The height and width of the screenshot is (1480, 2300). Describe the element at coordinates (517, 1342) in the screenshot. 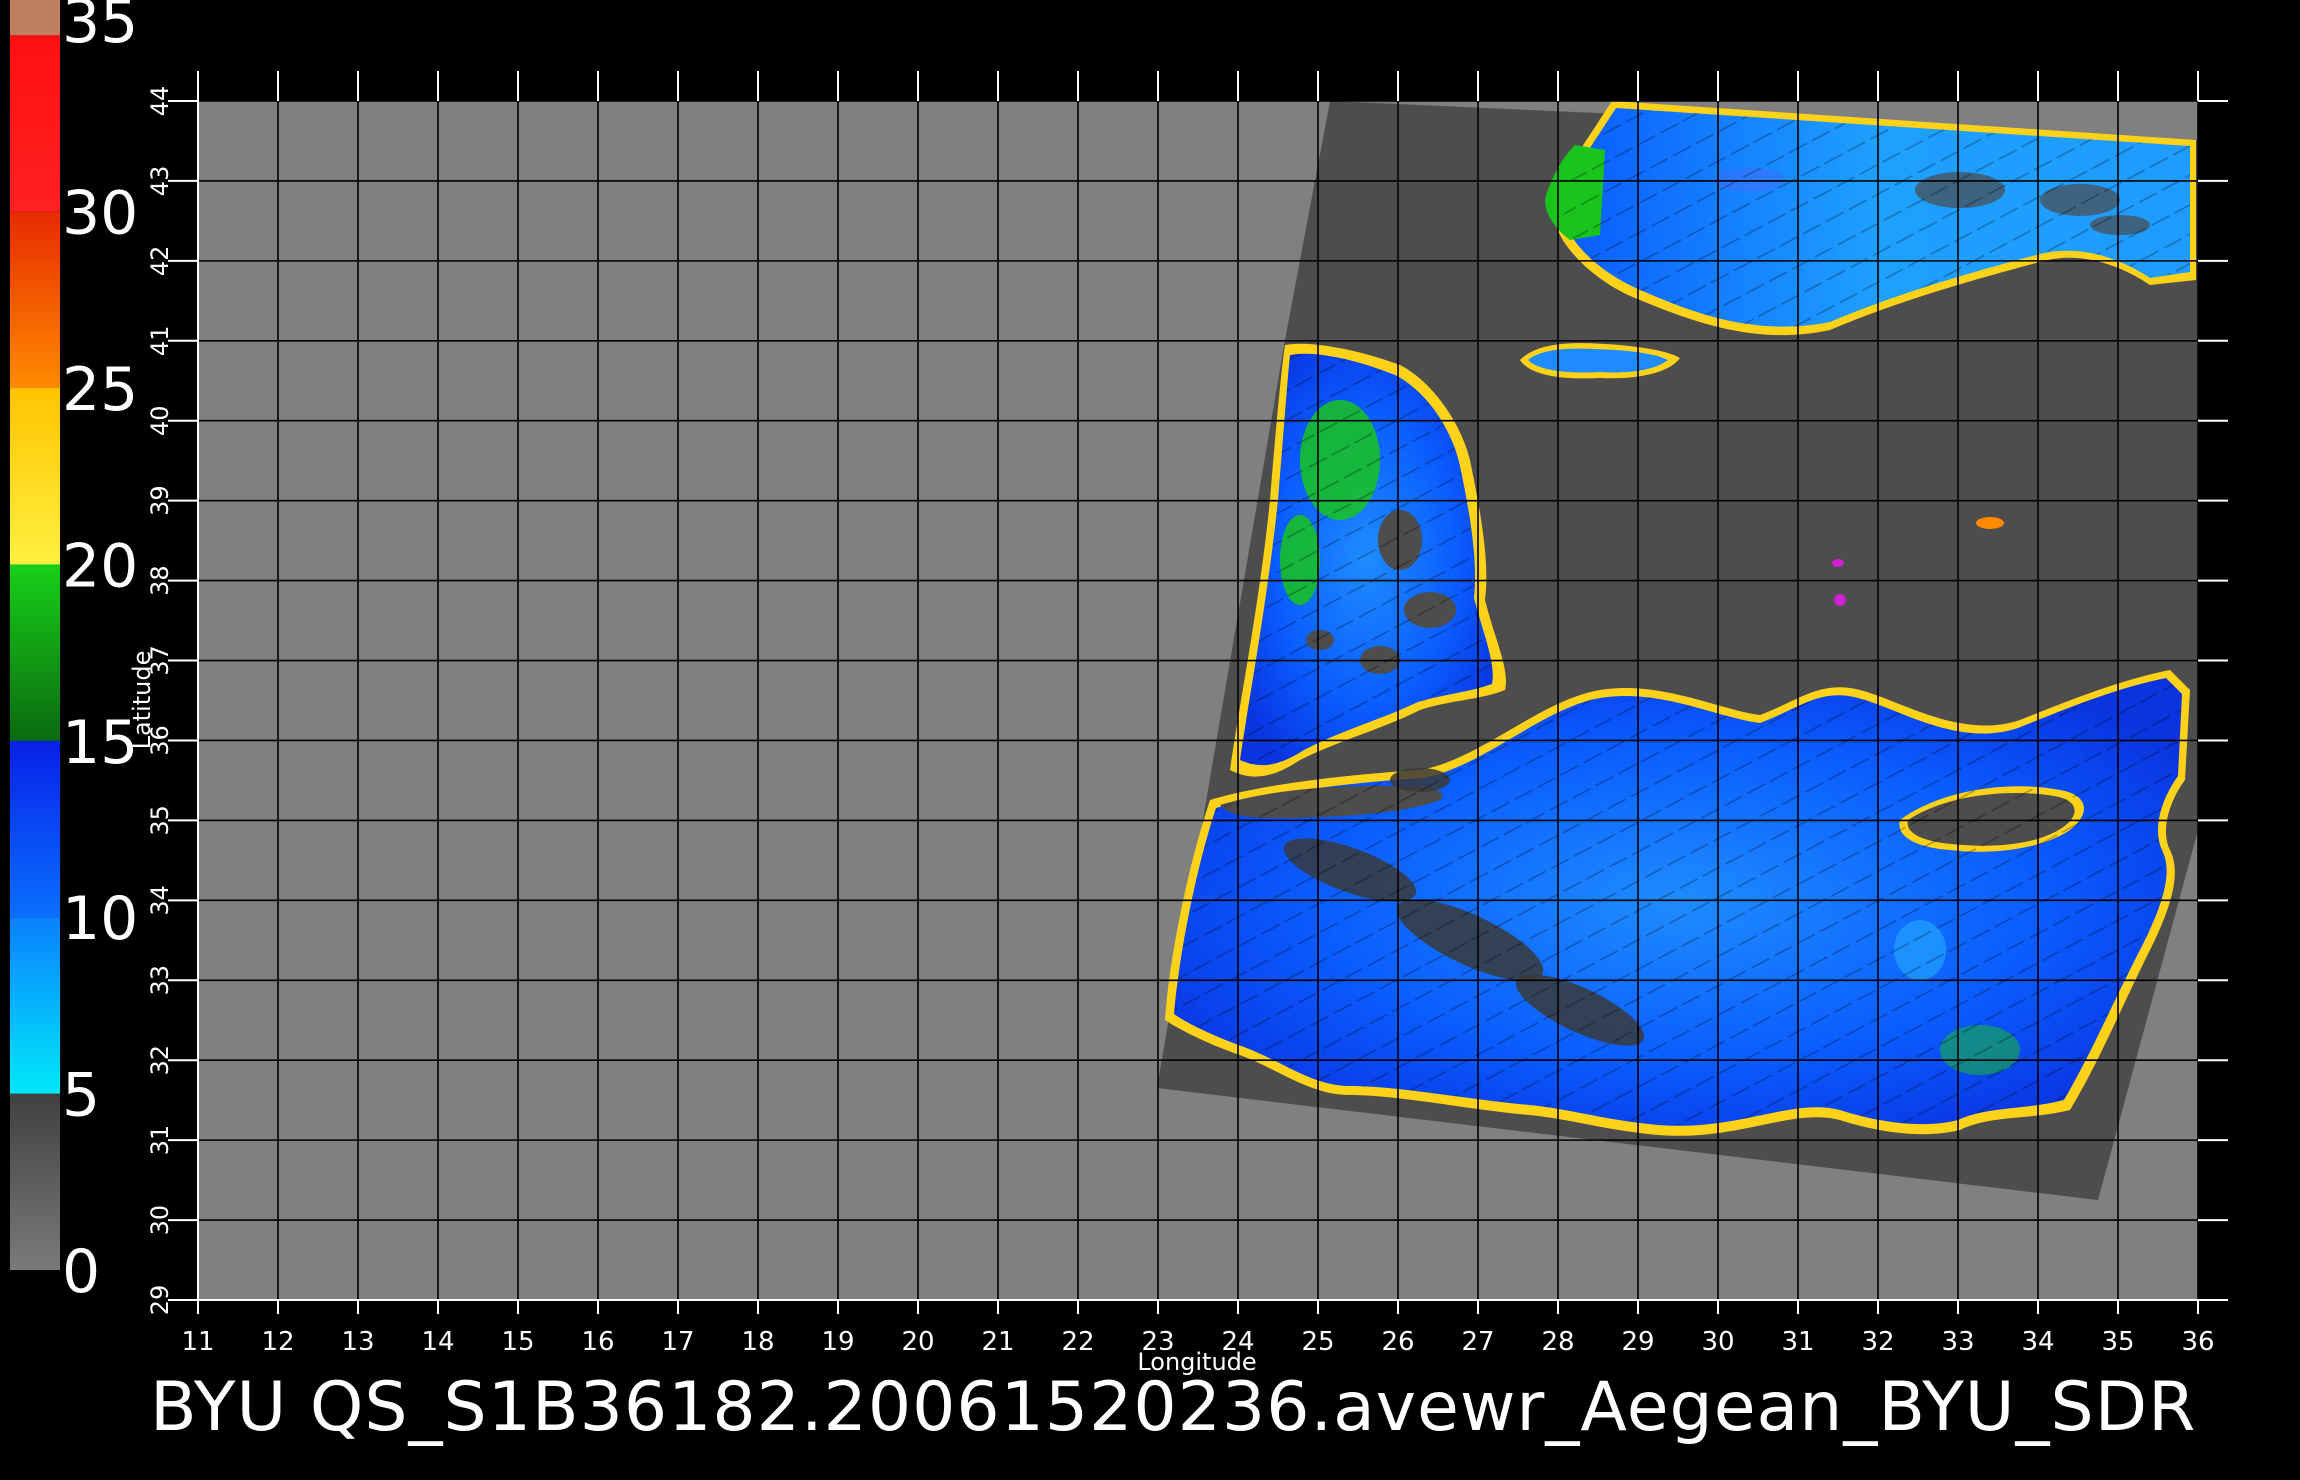

I see `lon-tick-label: 15` at that location.